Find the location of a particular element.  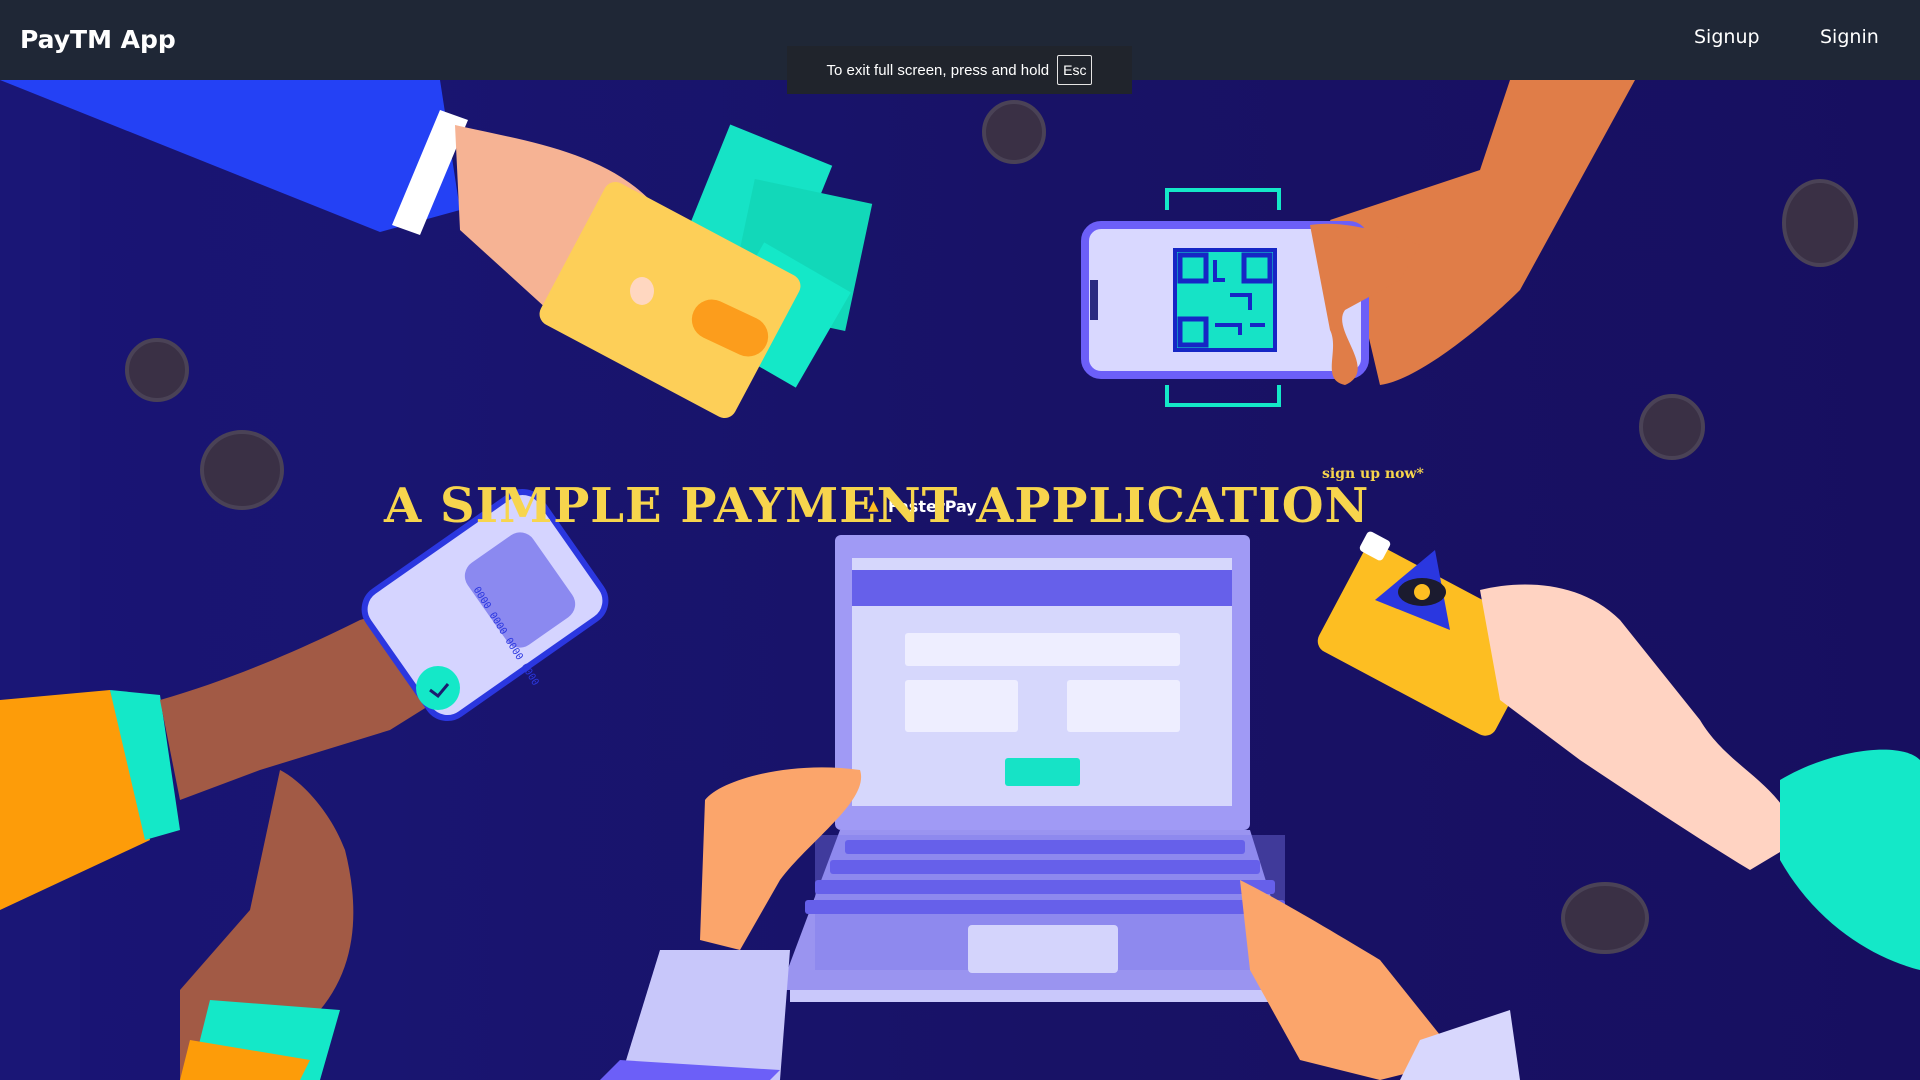

signin-link: Signin is located at coordinates (1849, 37).